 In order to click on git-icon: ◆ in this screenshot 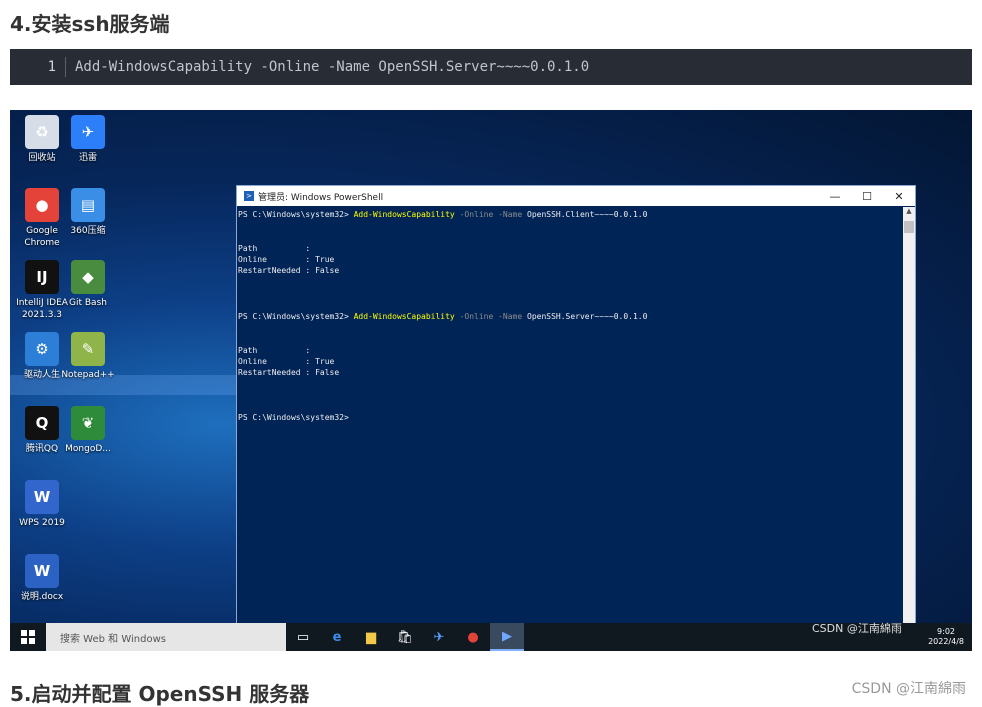, I will do `click(88, 277)`.